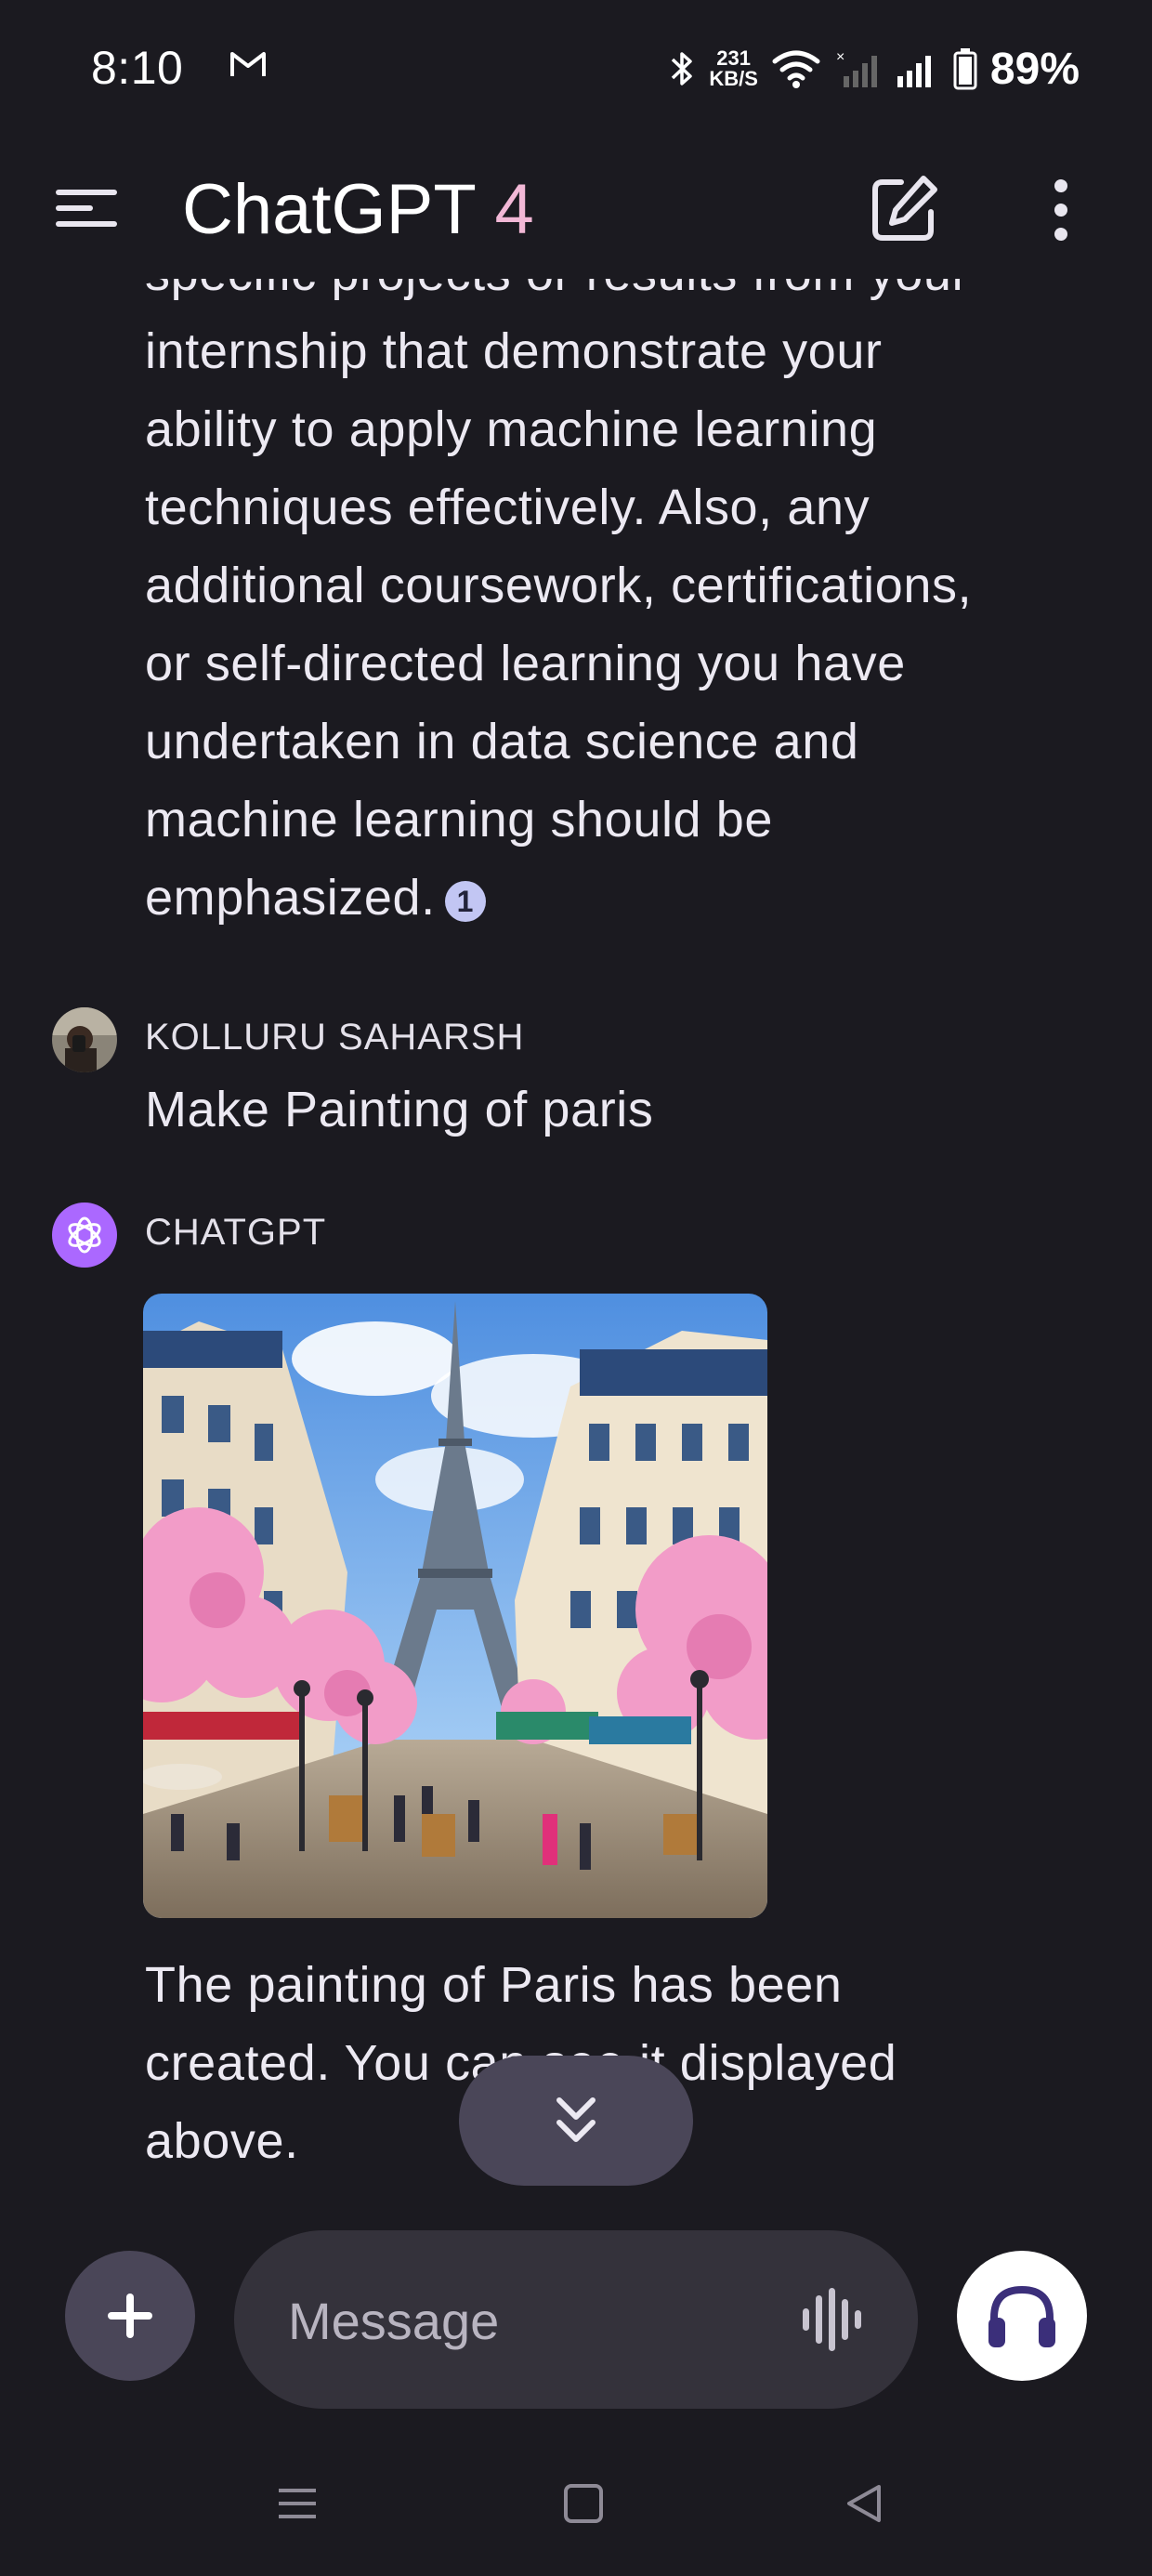 The image size is (1152, 2576). Describe the element at coordinates (733, 78) in the screenshot. I see `network-speed-unit: KB/S` at that location.